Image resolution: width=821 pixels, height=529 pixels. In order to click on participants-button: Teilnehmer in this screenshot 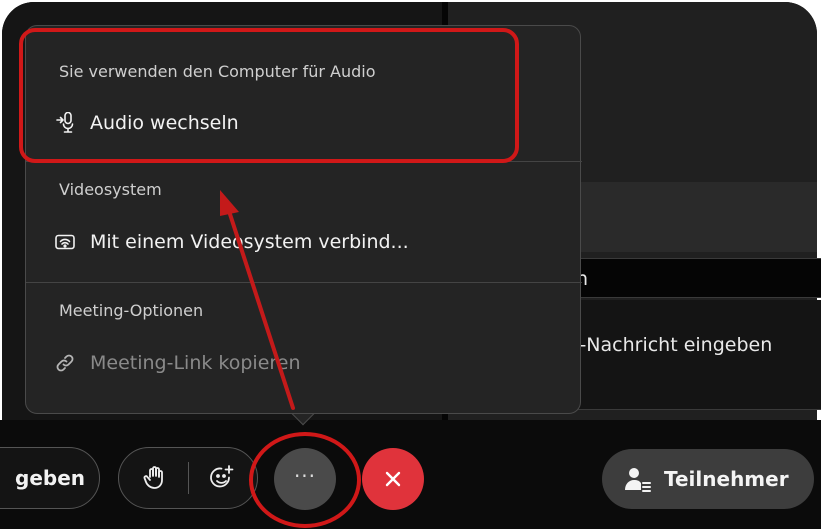, I will do `click(708, 479)`.